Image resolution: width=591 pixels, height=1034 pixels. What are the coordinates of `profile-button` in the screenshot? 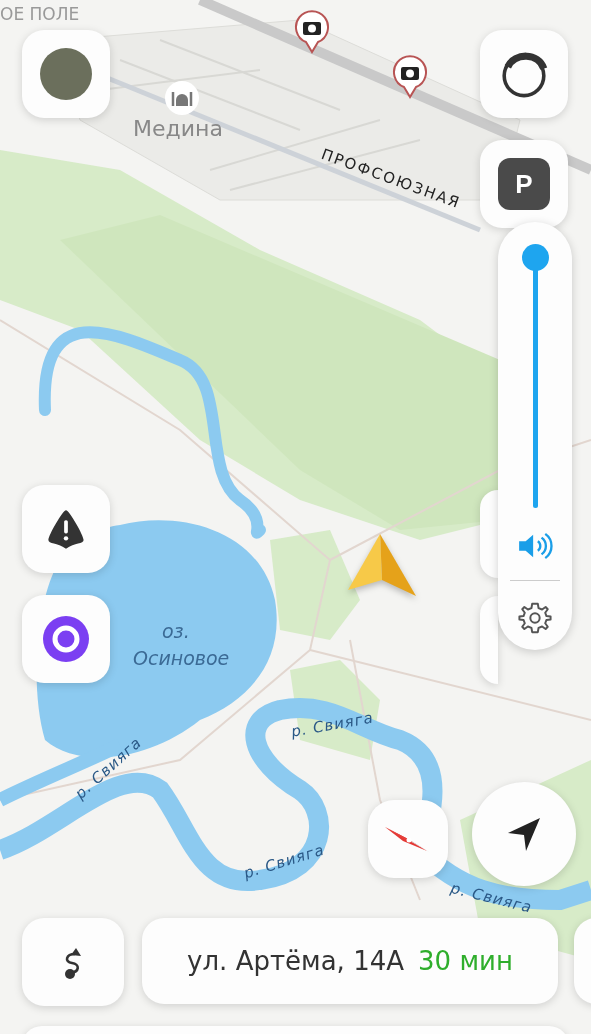 It's located at (66, 74).